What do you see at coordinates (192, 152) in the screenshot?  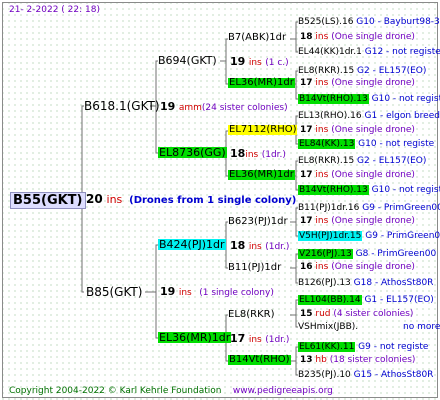 I see `gen3-node: EL8736(GG)` at bounding box center [192, 152].